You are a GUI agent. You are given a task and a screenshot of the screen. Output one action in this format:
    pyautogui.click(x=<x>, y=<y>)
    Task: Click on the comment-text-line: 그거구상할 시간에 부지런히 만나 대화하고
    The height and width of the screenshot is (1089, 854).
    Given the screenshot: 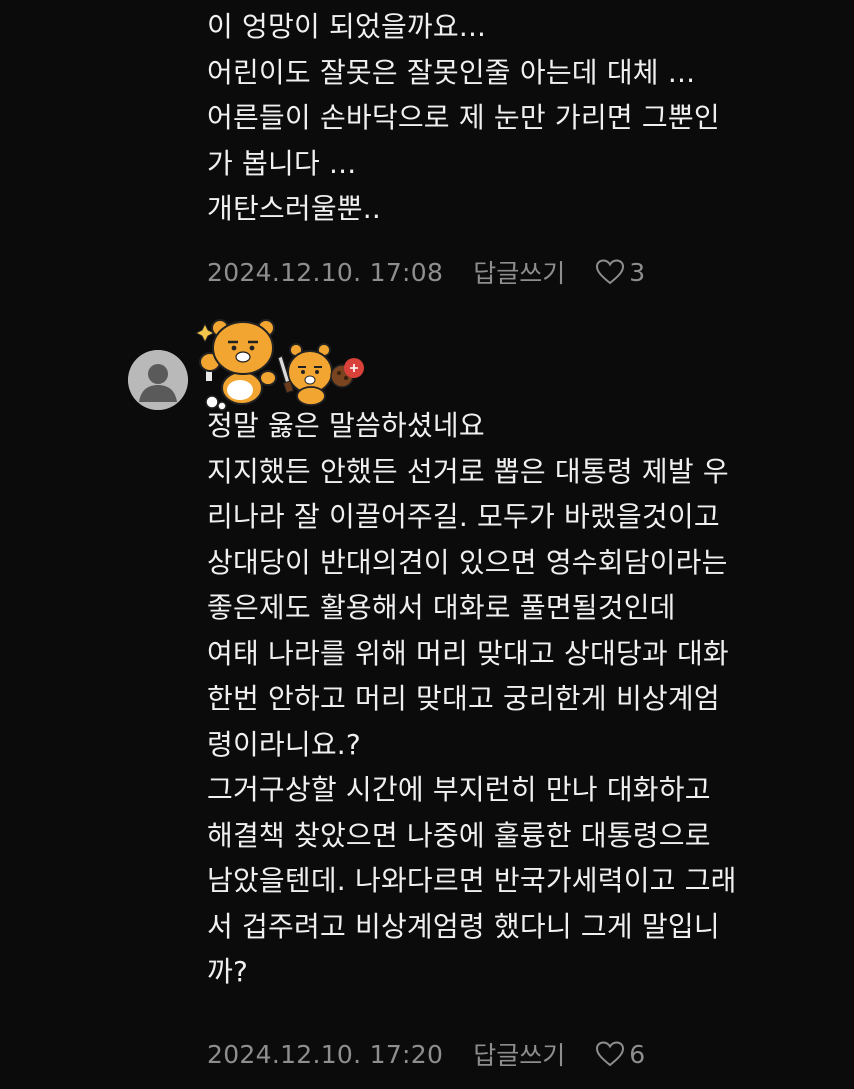 What is the action you would take?
    pyautogui.click(x=459, y=789)
    